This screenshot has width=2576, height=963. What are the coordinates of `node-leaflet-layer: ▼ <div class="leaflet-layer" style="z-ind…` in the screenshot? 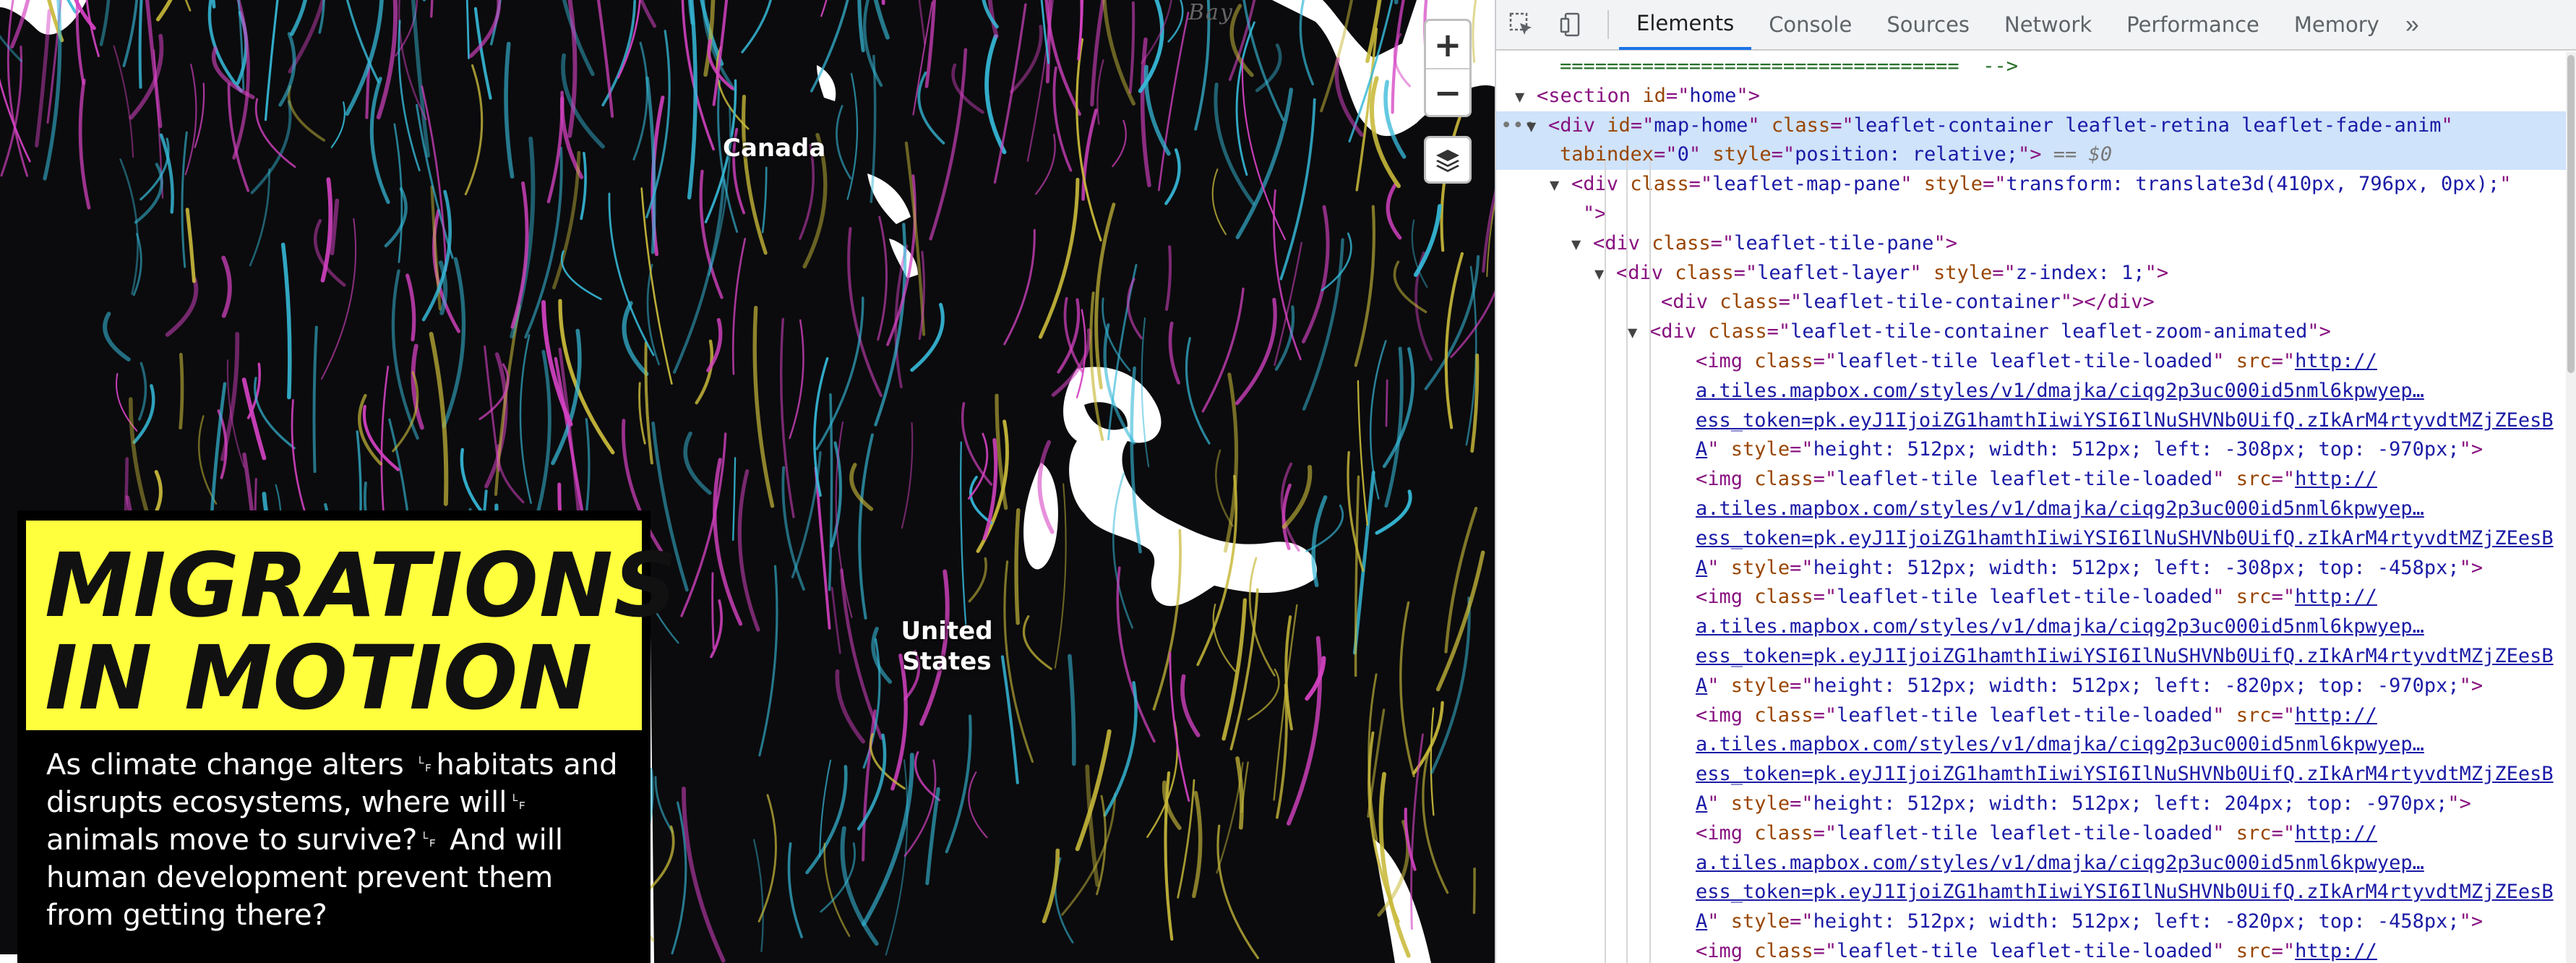 It's located at (2036, 273).